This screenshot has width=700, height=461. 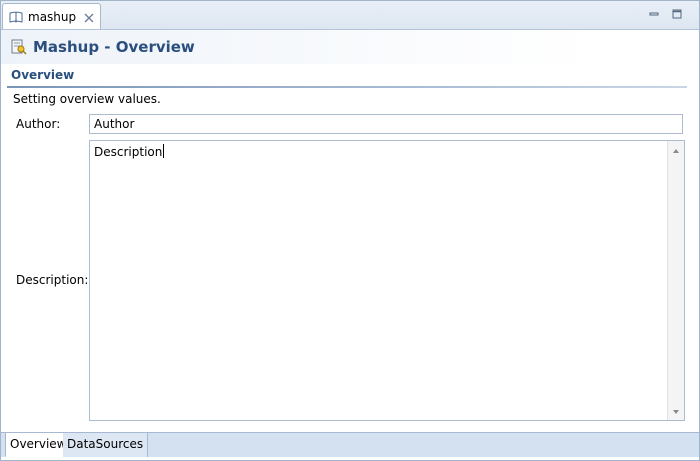 What do you see at coordinates (89, 17) in the screenshot?
I see `close-icon` at bounding box center [89, 17].